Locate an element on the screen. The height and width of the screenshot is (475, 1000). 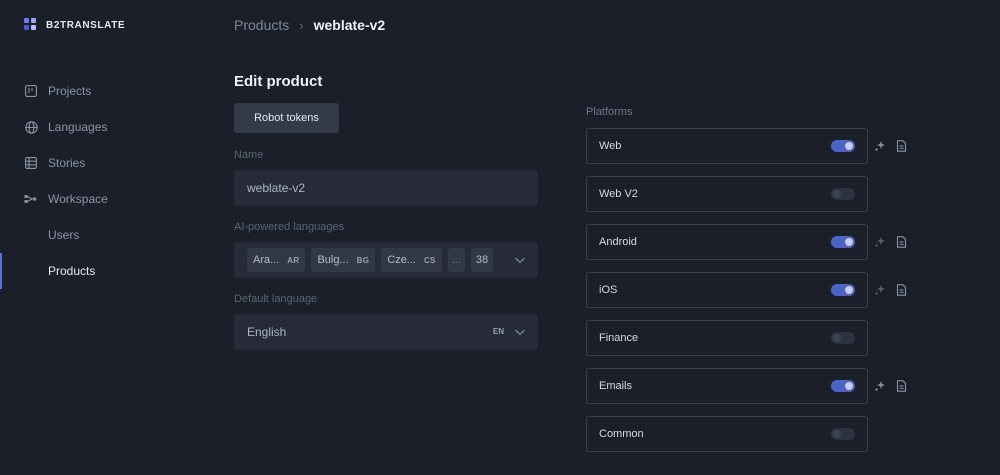
platform-name: Web is located at coordinates (610, 146).